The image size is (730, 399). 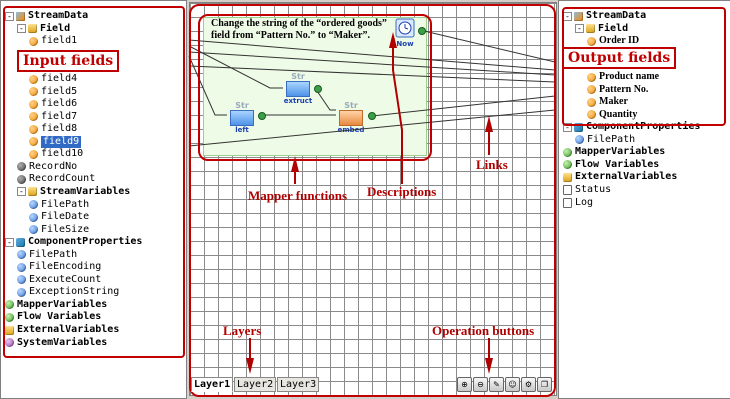 I want to click on settings-button: ⚙, so click(x=528, y=384).